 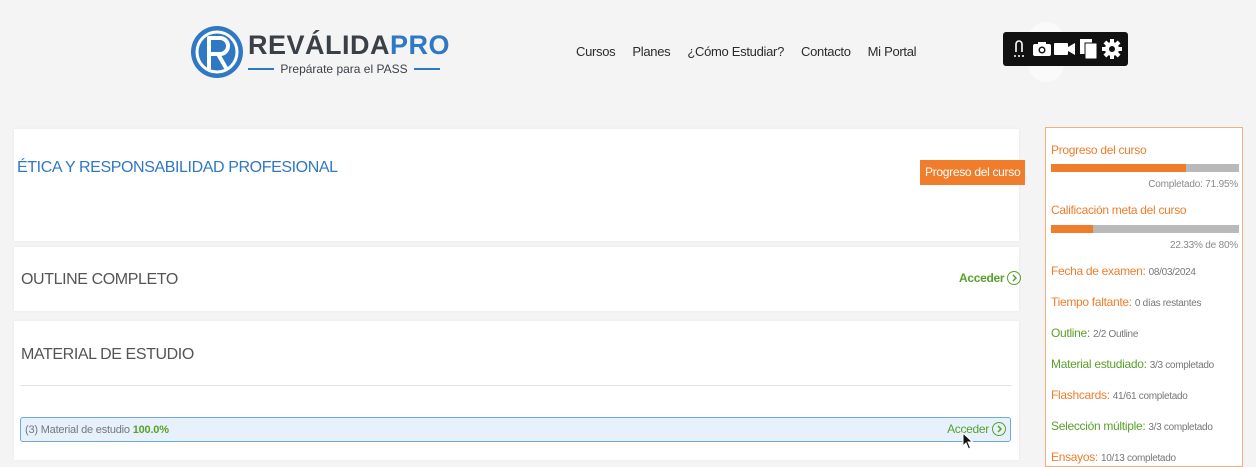 I want to click on stat-material-value: 3/3 completado, so click(x=1181, y=365).